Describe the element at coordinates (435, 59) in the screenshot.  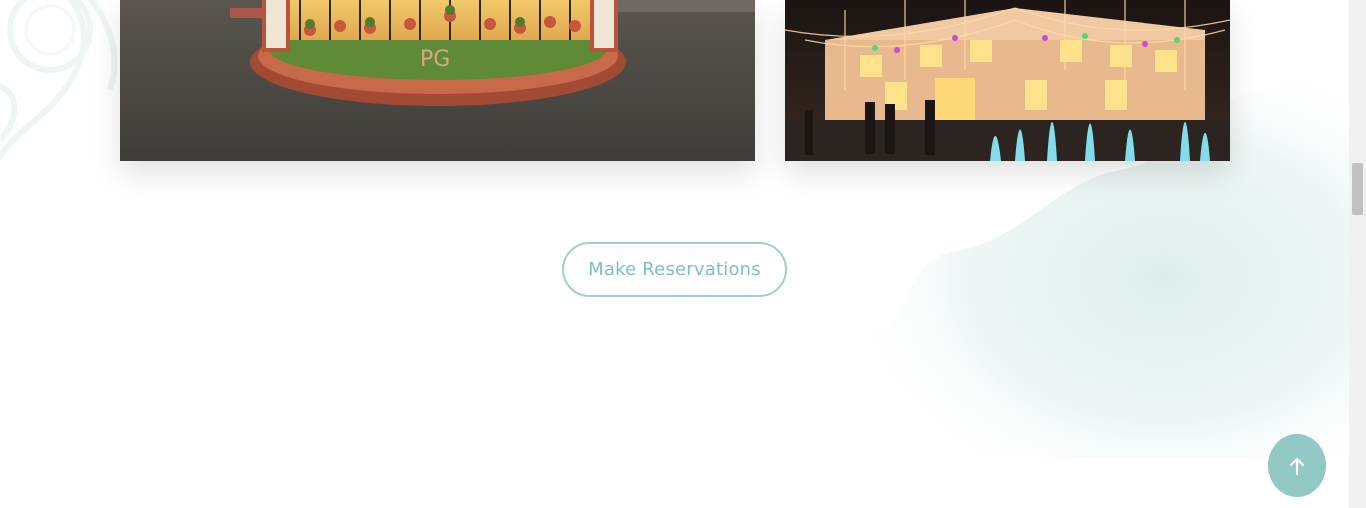
I see `garden-letters: PG` at that location.